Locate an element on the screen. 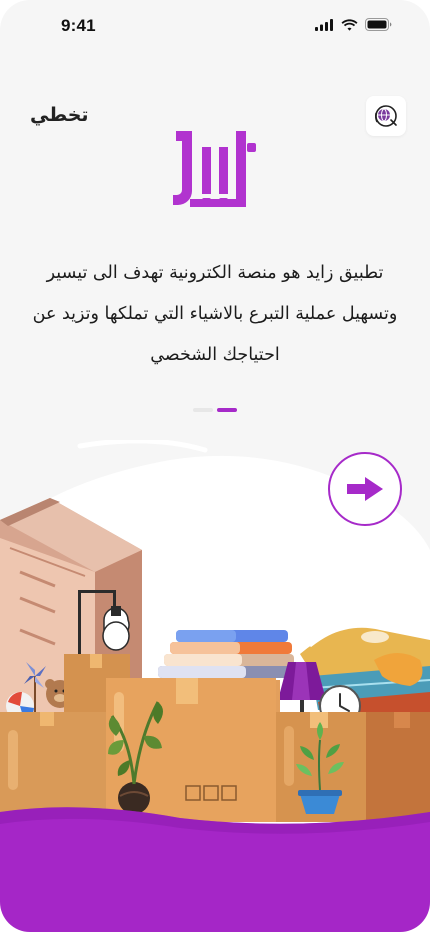  next-button is located at coordinates (365, 489).